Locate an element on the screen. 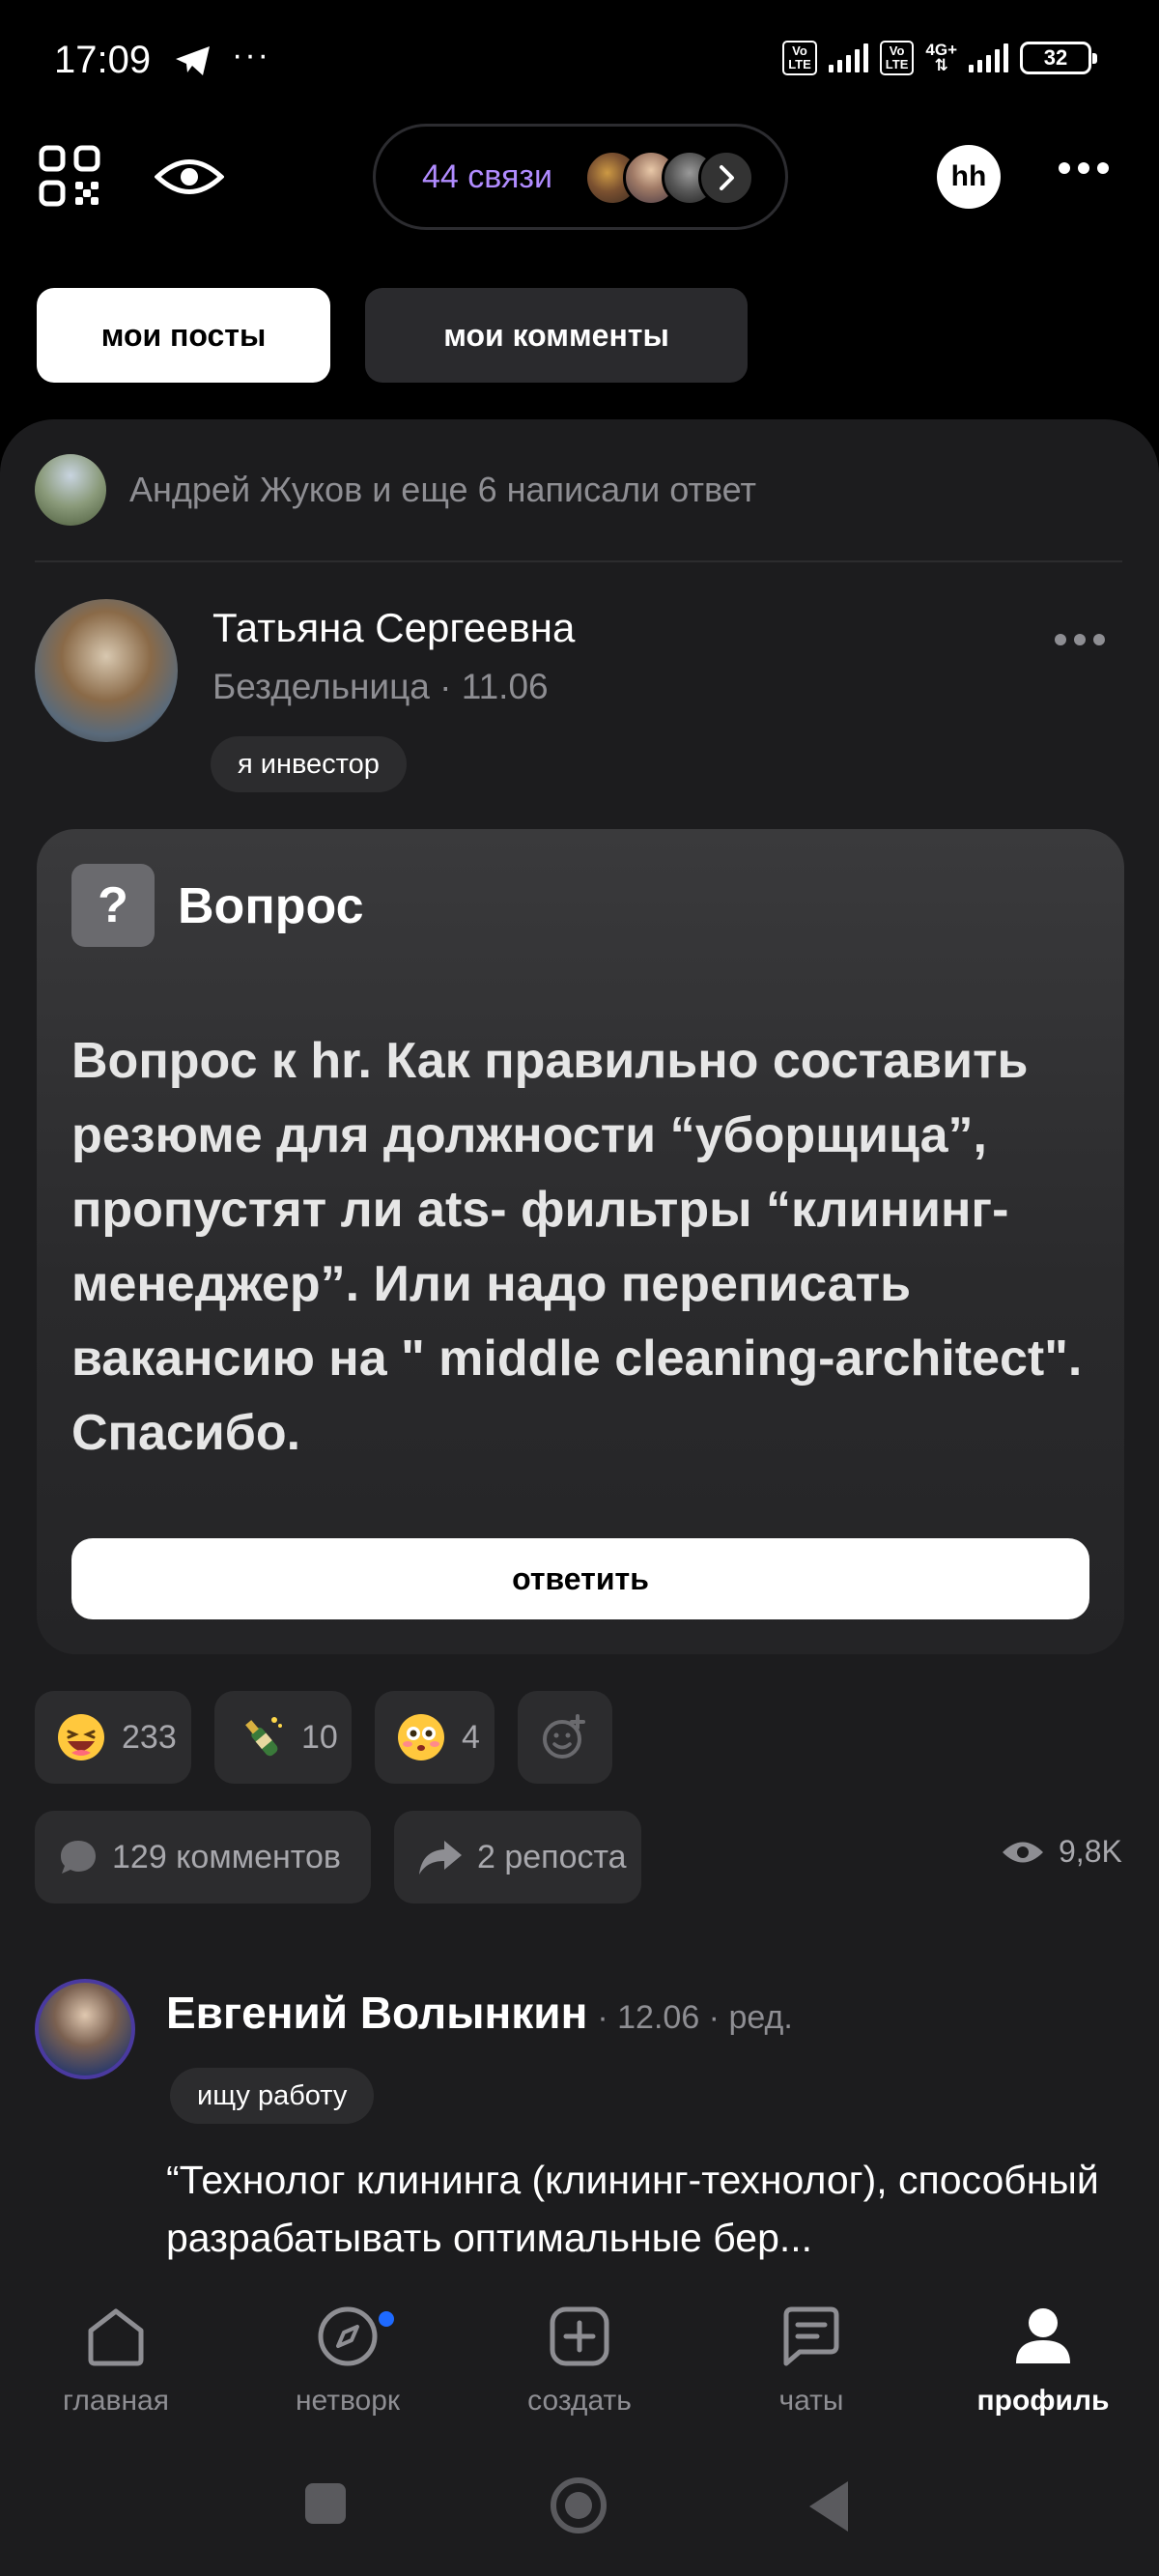 This screenshot has width=1159, height=2576. comments-count: 129 комментов is located at coordinates (226, 1857).